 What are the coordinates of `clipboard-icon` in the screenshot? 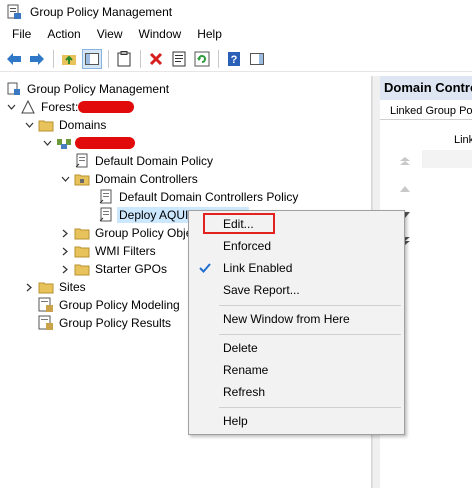 It's located at (124, 59).